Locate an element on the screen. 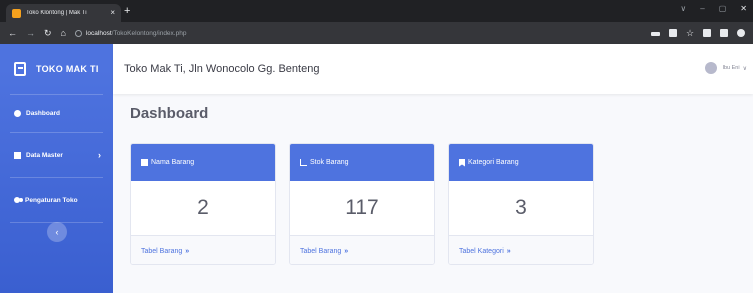 The image size is (753, 293). close-window-icon: ✕ is located at coordinates (743, 8).